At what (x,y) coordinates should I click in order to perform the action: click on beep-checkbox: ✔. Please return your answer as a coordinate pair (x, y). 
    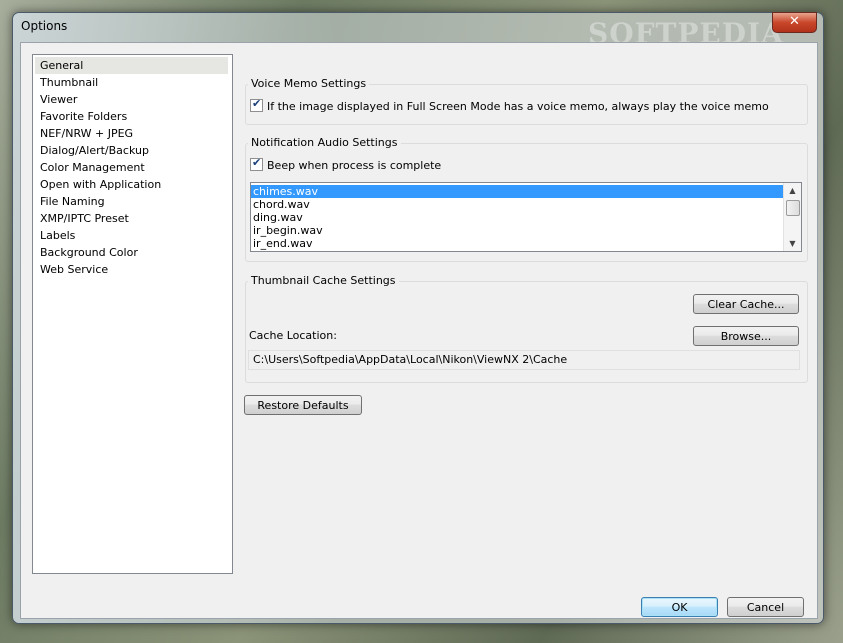
    Looking at the image, I should click on (256, 163).